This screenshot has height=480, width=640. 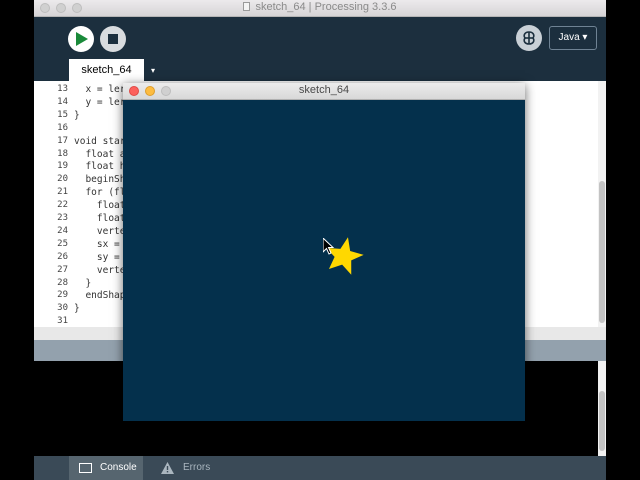 What do you see at coordinates (320, 38) in the screenshot?
I see `toolbar: Java ▾` at bounding box center [320, 38].